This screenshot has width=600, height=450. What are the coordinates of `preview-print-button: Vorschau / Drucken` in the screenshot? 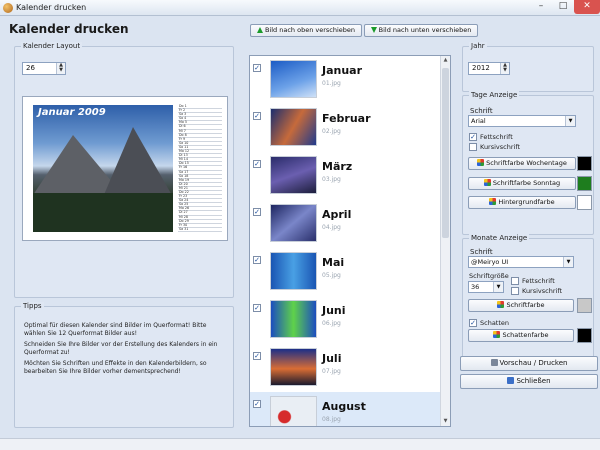 It's located at (529, 363).